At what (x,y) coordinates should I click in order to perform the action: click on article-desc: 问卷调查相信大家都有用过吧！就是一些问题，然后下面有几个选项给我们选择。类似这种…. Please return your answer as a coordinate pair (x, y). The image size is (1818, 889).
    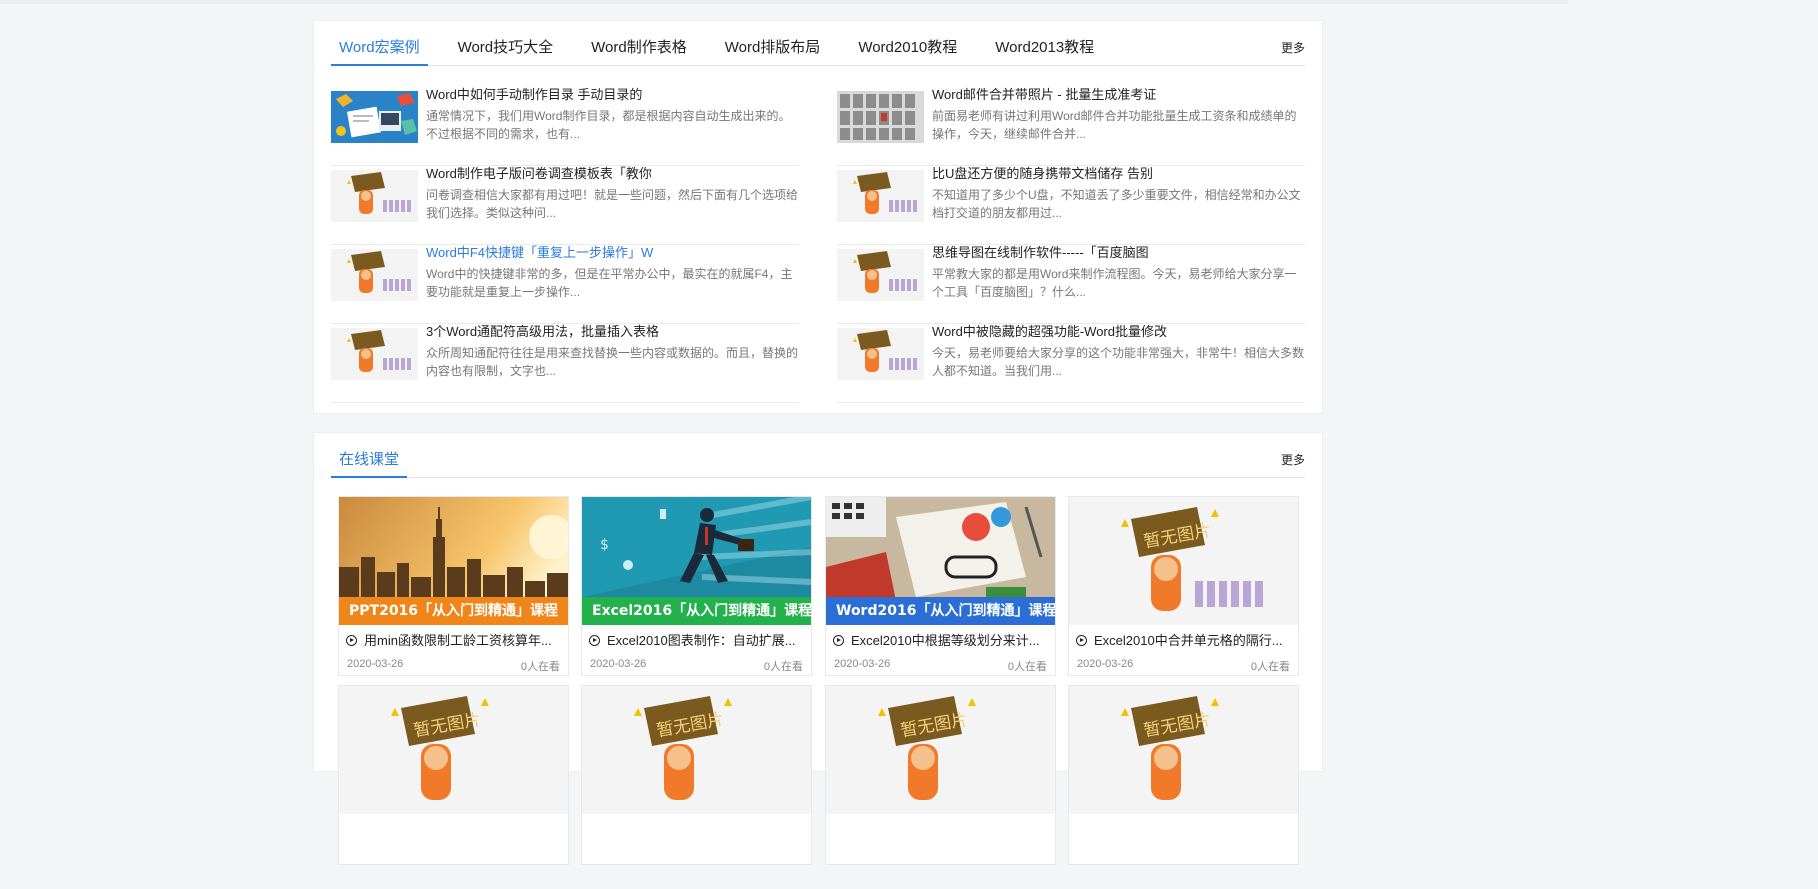
    Looking at the image, I should click on (612, 204).